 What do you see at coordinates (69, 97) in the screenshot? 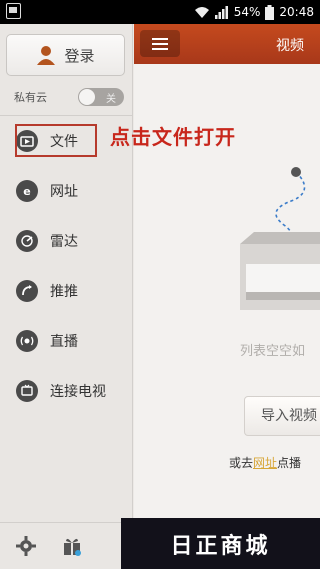
I see `private-cloud-row: 私有云 关` at bounding box center [69, 97].